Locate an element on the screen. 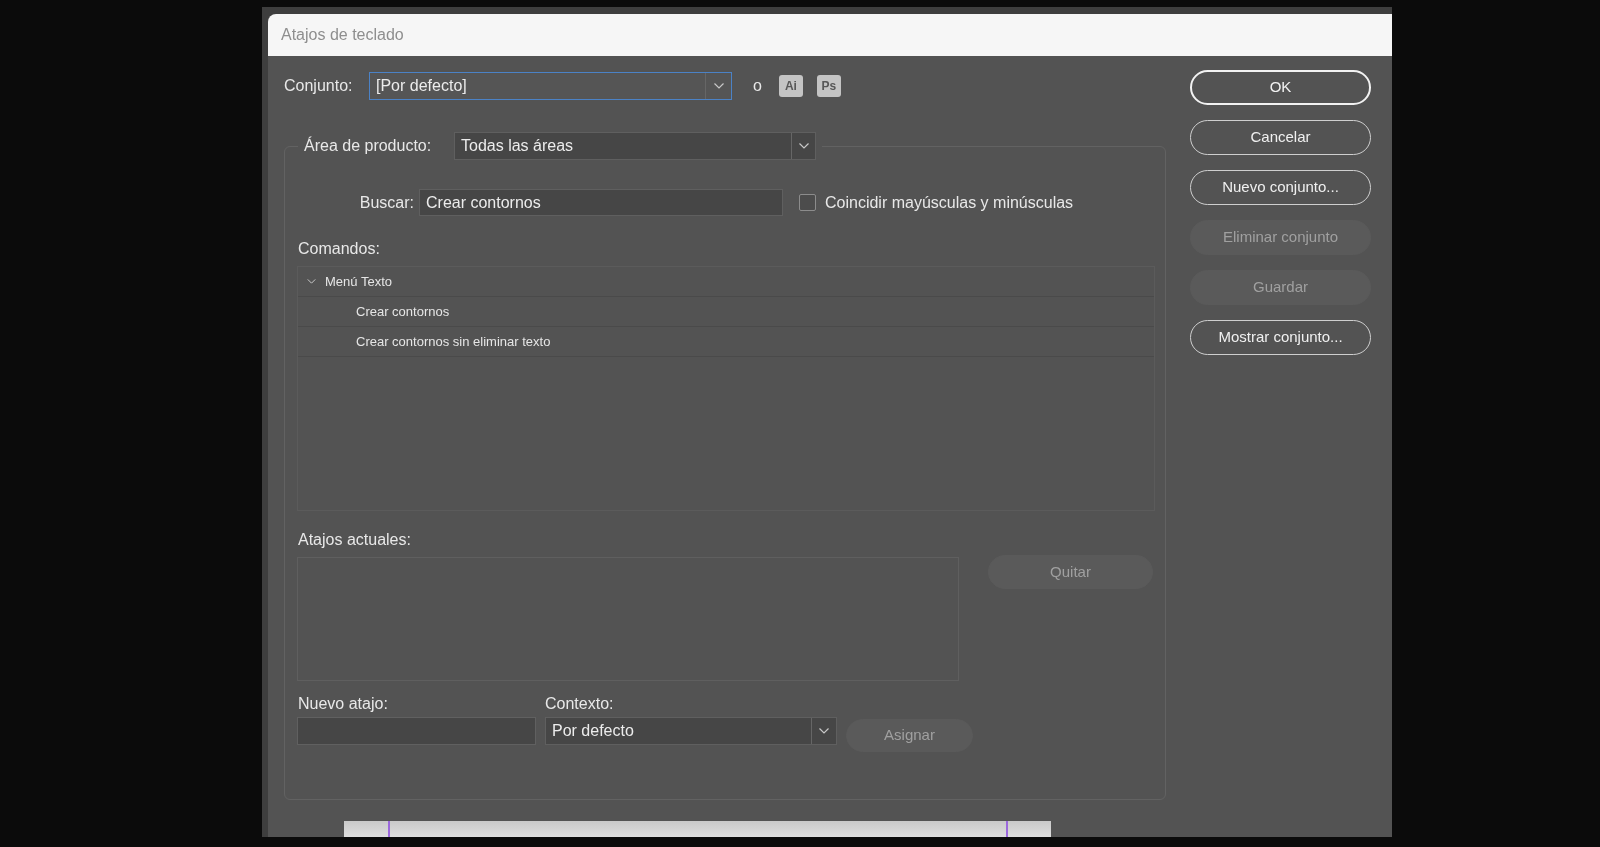 This screenshot has width=1600, height=847. set-dropdown: [Por defecto] is located at coordinates (550, 86).